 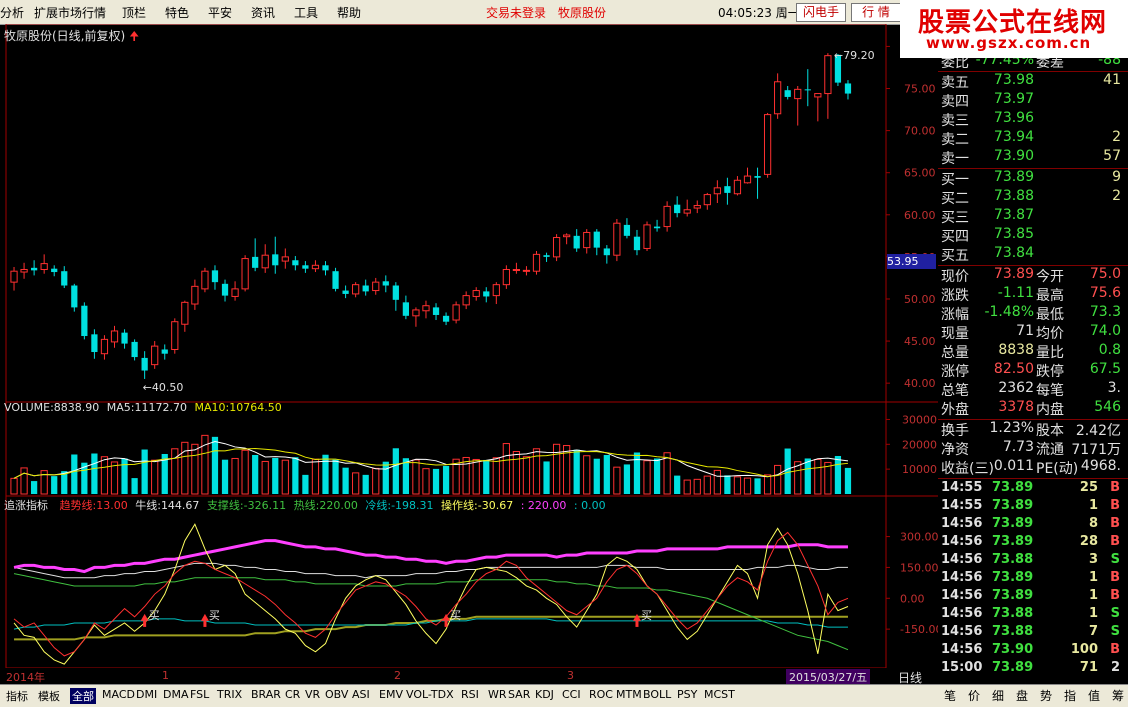 I want to click on indicator-tab: DMI, so click(x=146, y=694).